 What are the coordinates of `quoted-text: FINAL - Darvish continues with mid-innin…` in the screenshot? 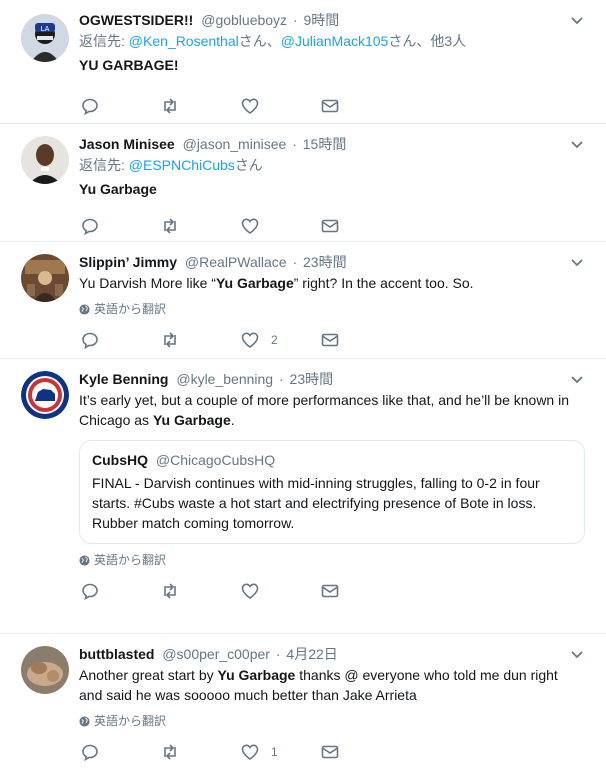 It's located at (316, 503).